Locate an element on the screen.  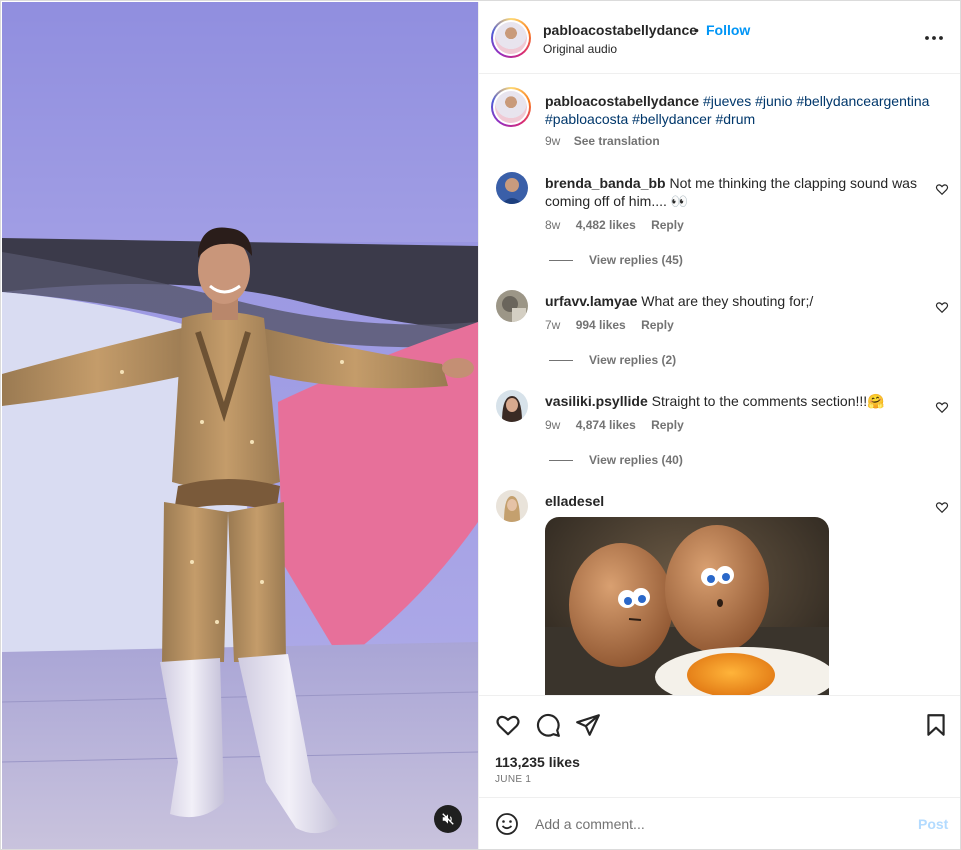
view-replies-button: View replies (40) is located at coordinates (616, 460).